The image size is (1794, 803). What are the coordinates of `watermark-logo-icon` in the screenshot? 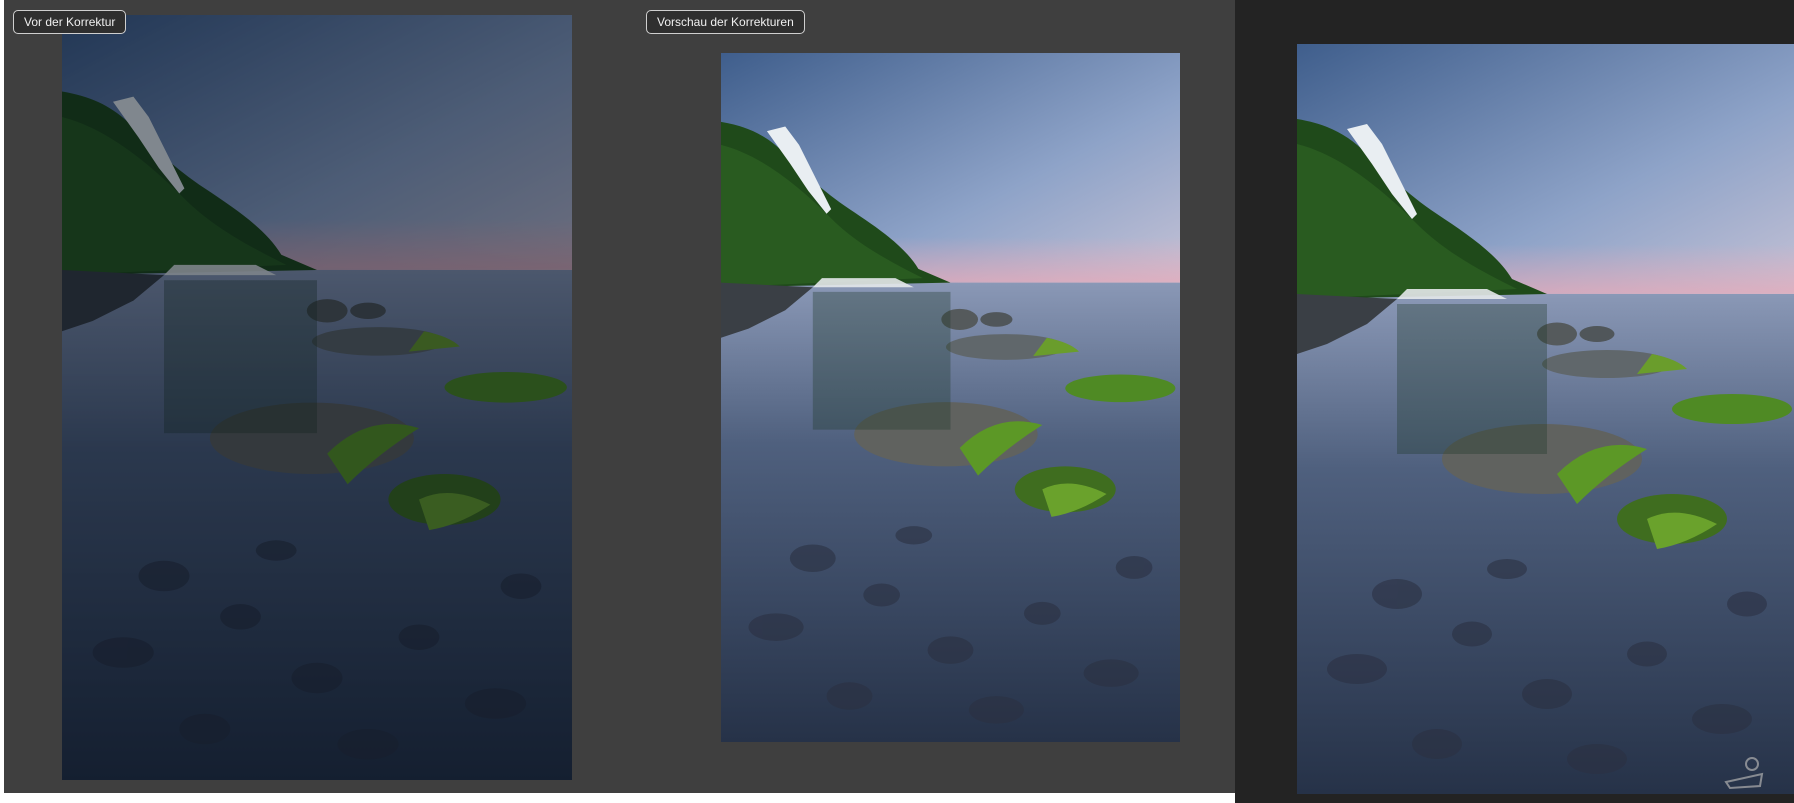 It's located at (1744, 772).